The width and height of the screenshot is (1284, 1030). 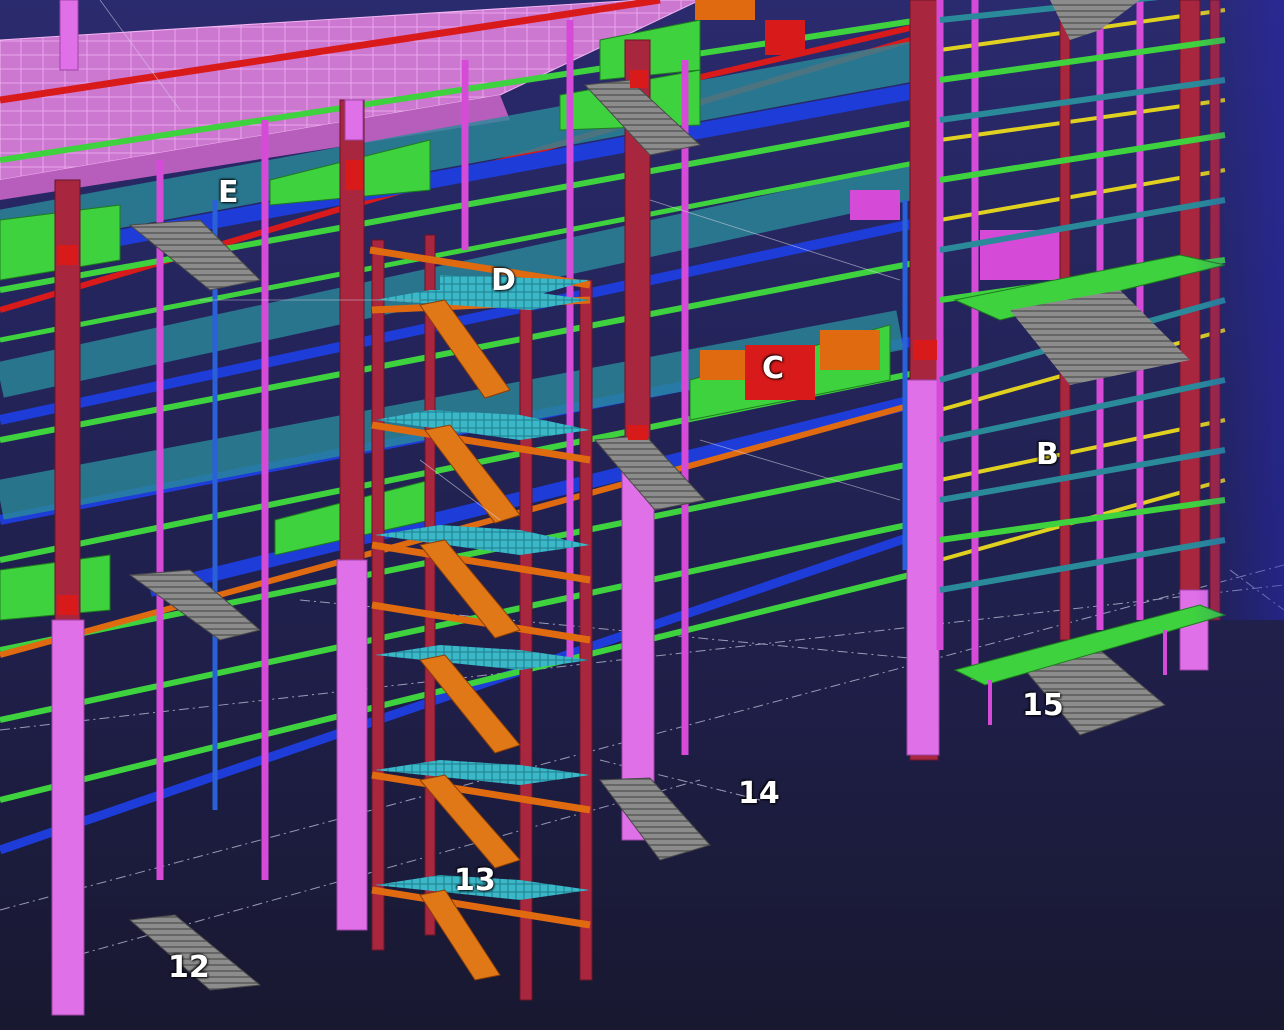 What do you see at coordinates (1043, 705) in the screenshot?
I see `grid-label-15: 15` at bounding box center [1043, 705].